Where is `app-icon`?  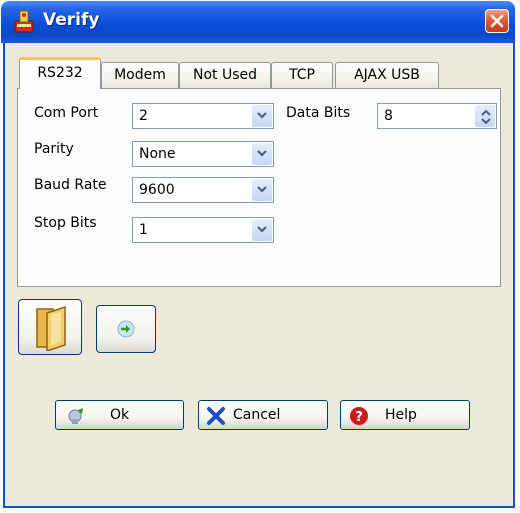 app-icon is located at coordinates (24, 21).